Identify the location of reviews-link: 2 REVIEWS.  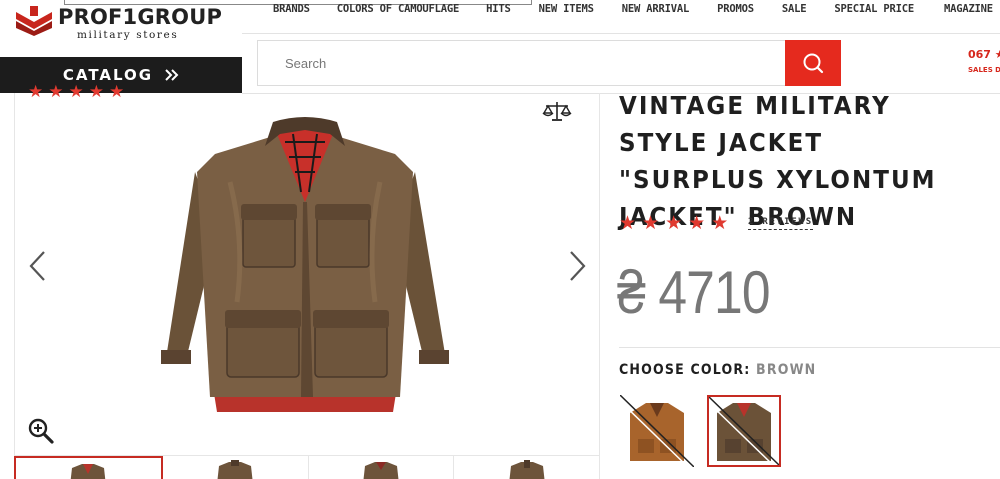
(780, 223).